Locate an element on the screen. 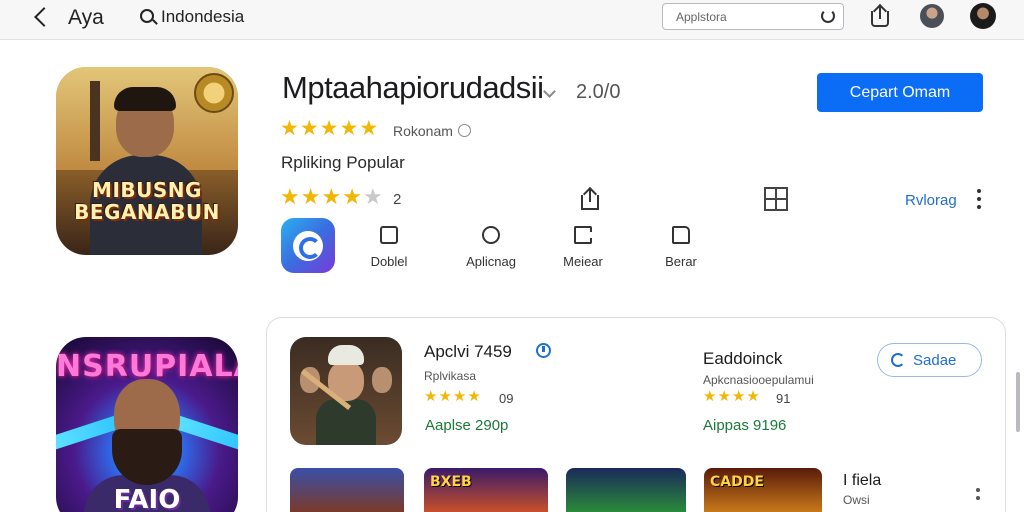 The width and height of the screenshot is (1024, 512). tool-label: Berar is located at coordinates (681, 261).